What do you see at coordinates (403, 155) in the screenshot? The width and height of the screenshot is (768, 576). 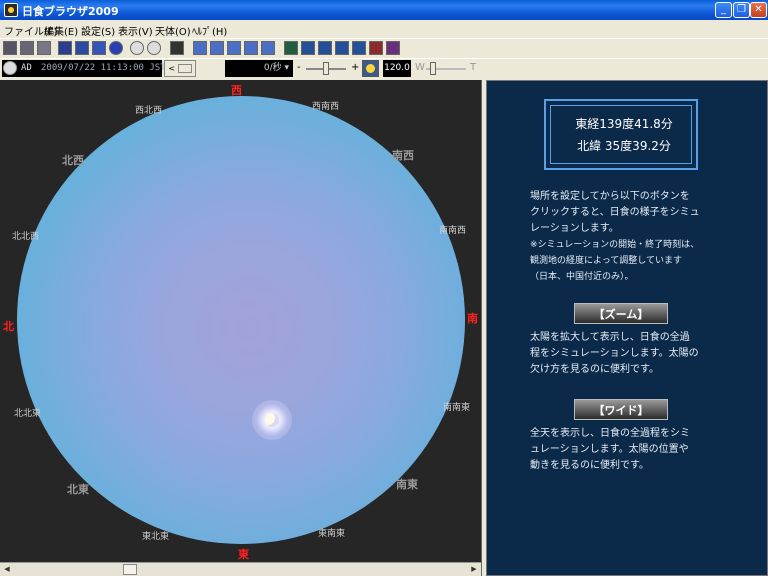 I see `dir-southwest: 南西` at bounding box center [403, 155].